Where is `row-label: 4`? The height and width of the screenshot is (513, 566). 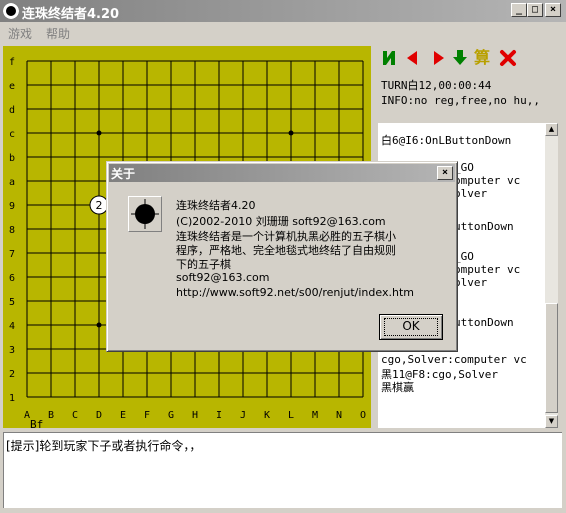 row-label: 4 is located at coordinates (12, 326).